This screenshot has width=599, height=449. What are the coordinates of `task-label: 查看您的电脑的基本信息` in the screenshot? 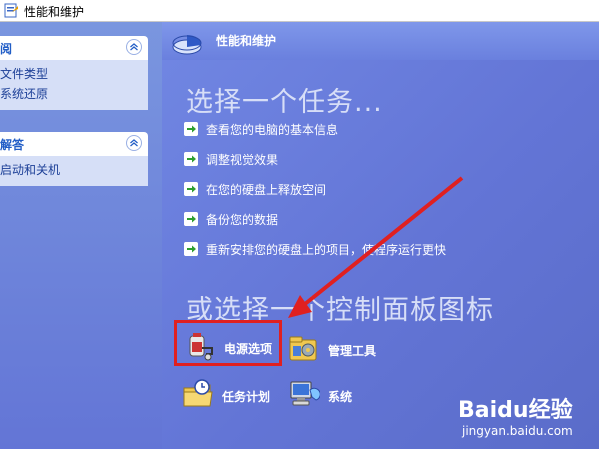 It's located at (272, 130).